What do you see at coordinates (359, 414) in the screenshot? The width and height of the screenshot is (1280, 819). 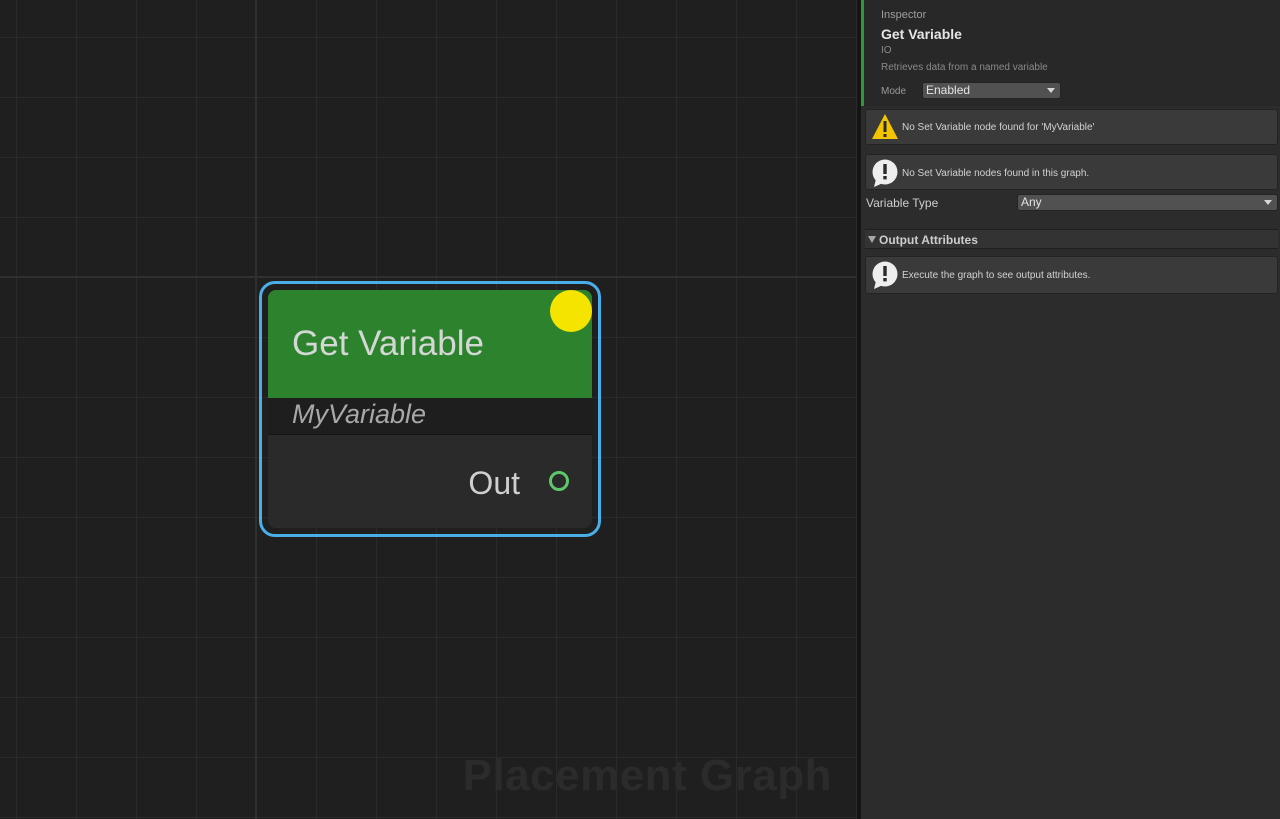 I see `node-subtitle: MyVariable` at bounding box center [359, 414].